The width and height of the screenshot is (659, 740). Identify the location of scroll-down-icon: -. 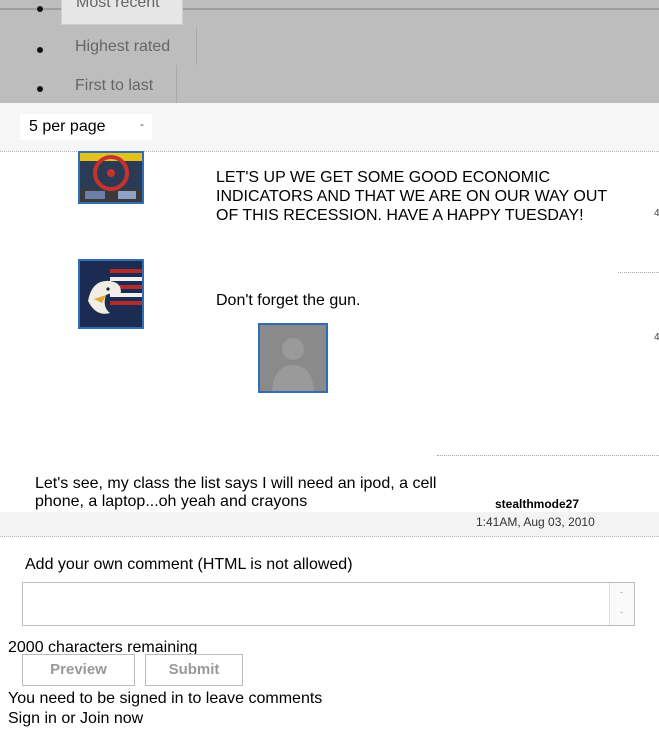
(621, 612).